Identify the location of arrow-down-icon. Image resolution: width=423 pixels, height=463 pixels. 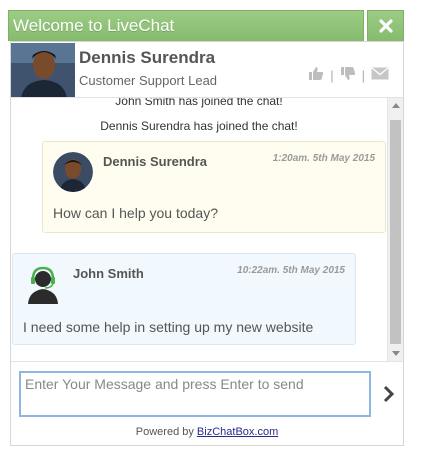
(395, 353).